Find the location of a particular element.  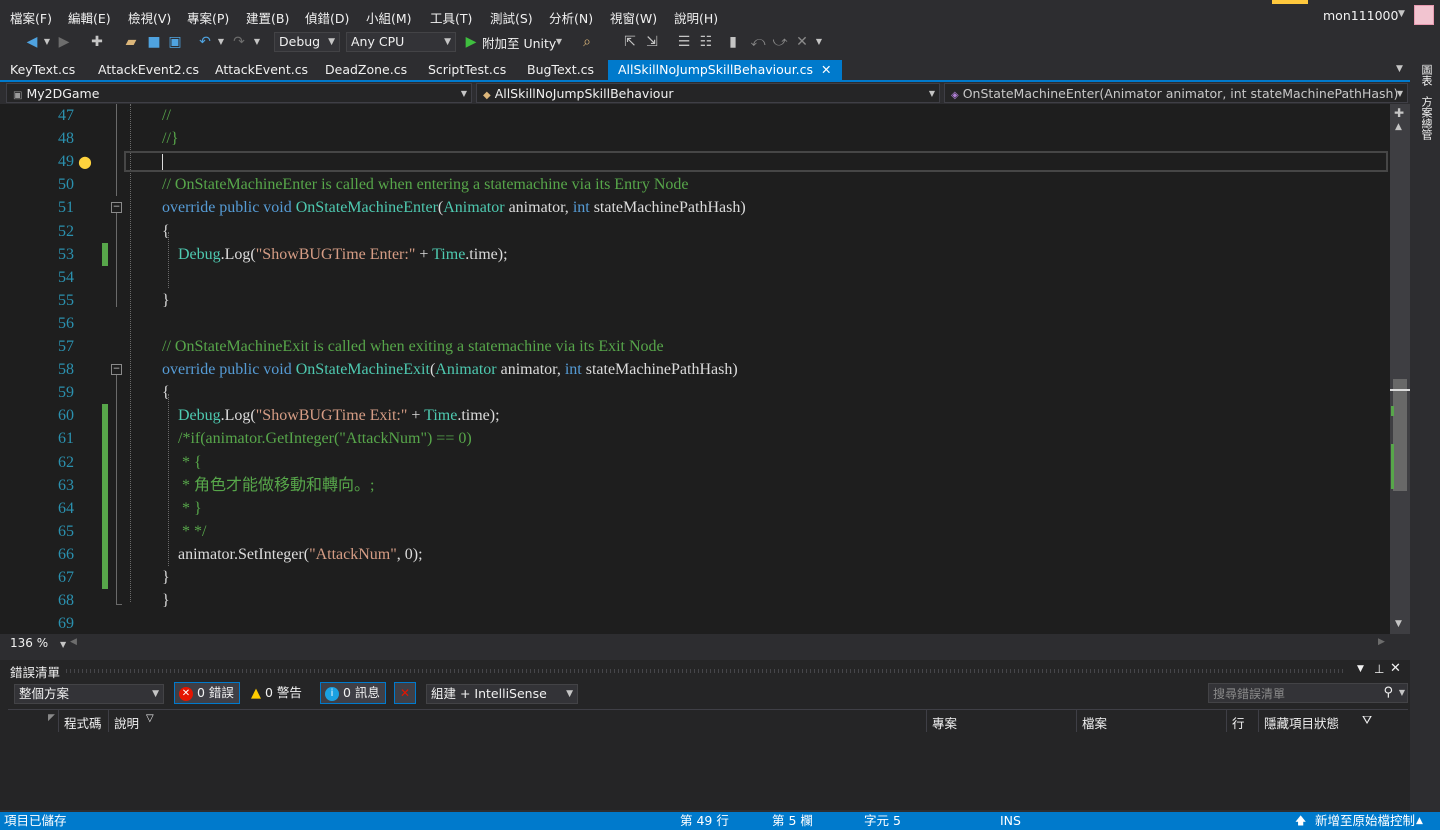

forward-icon: ▶ is located at coordinates (64, 42).